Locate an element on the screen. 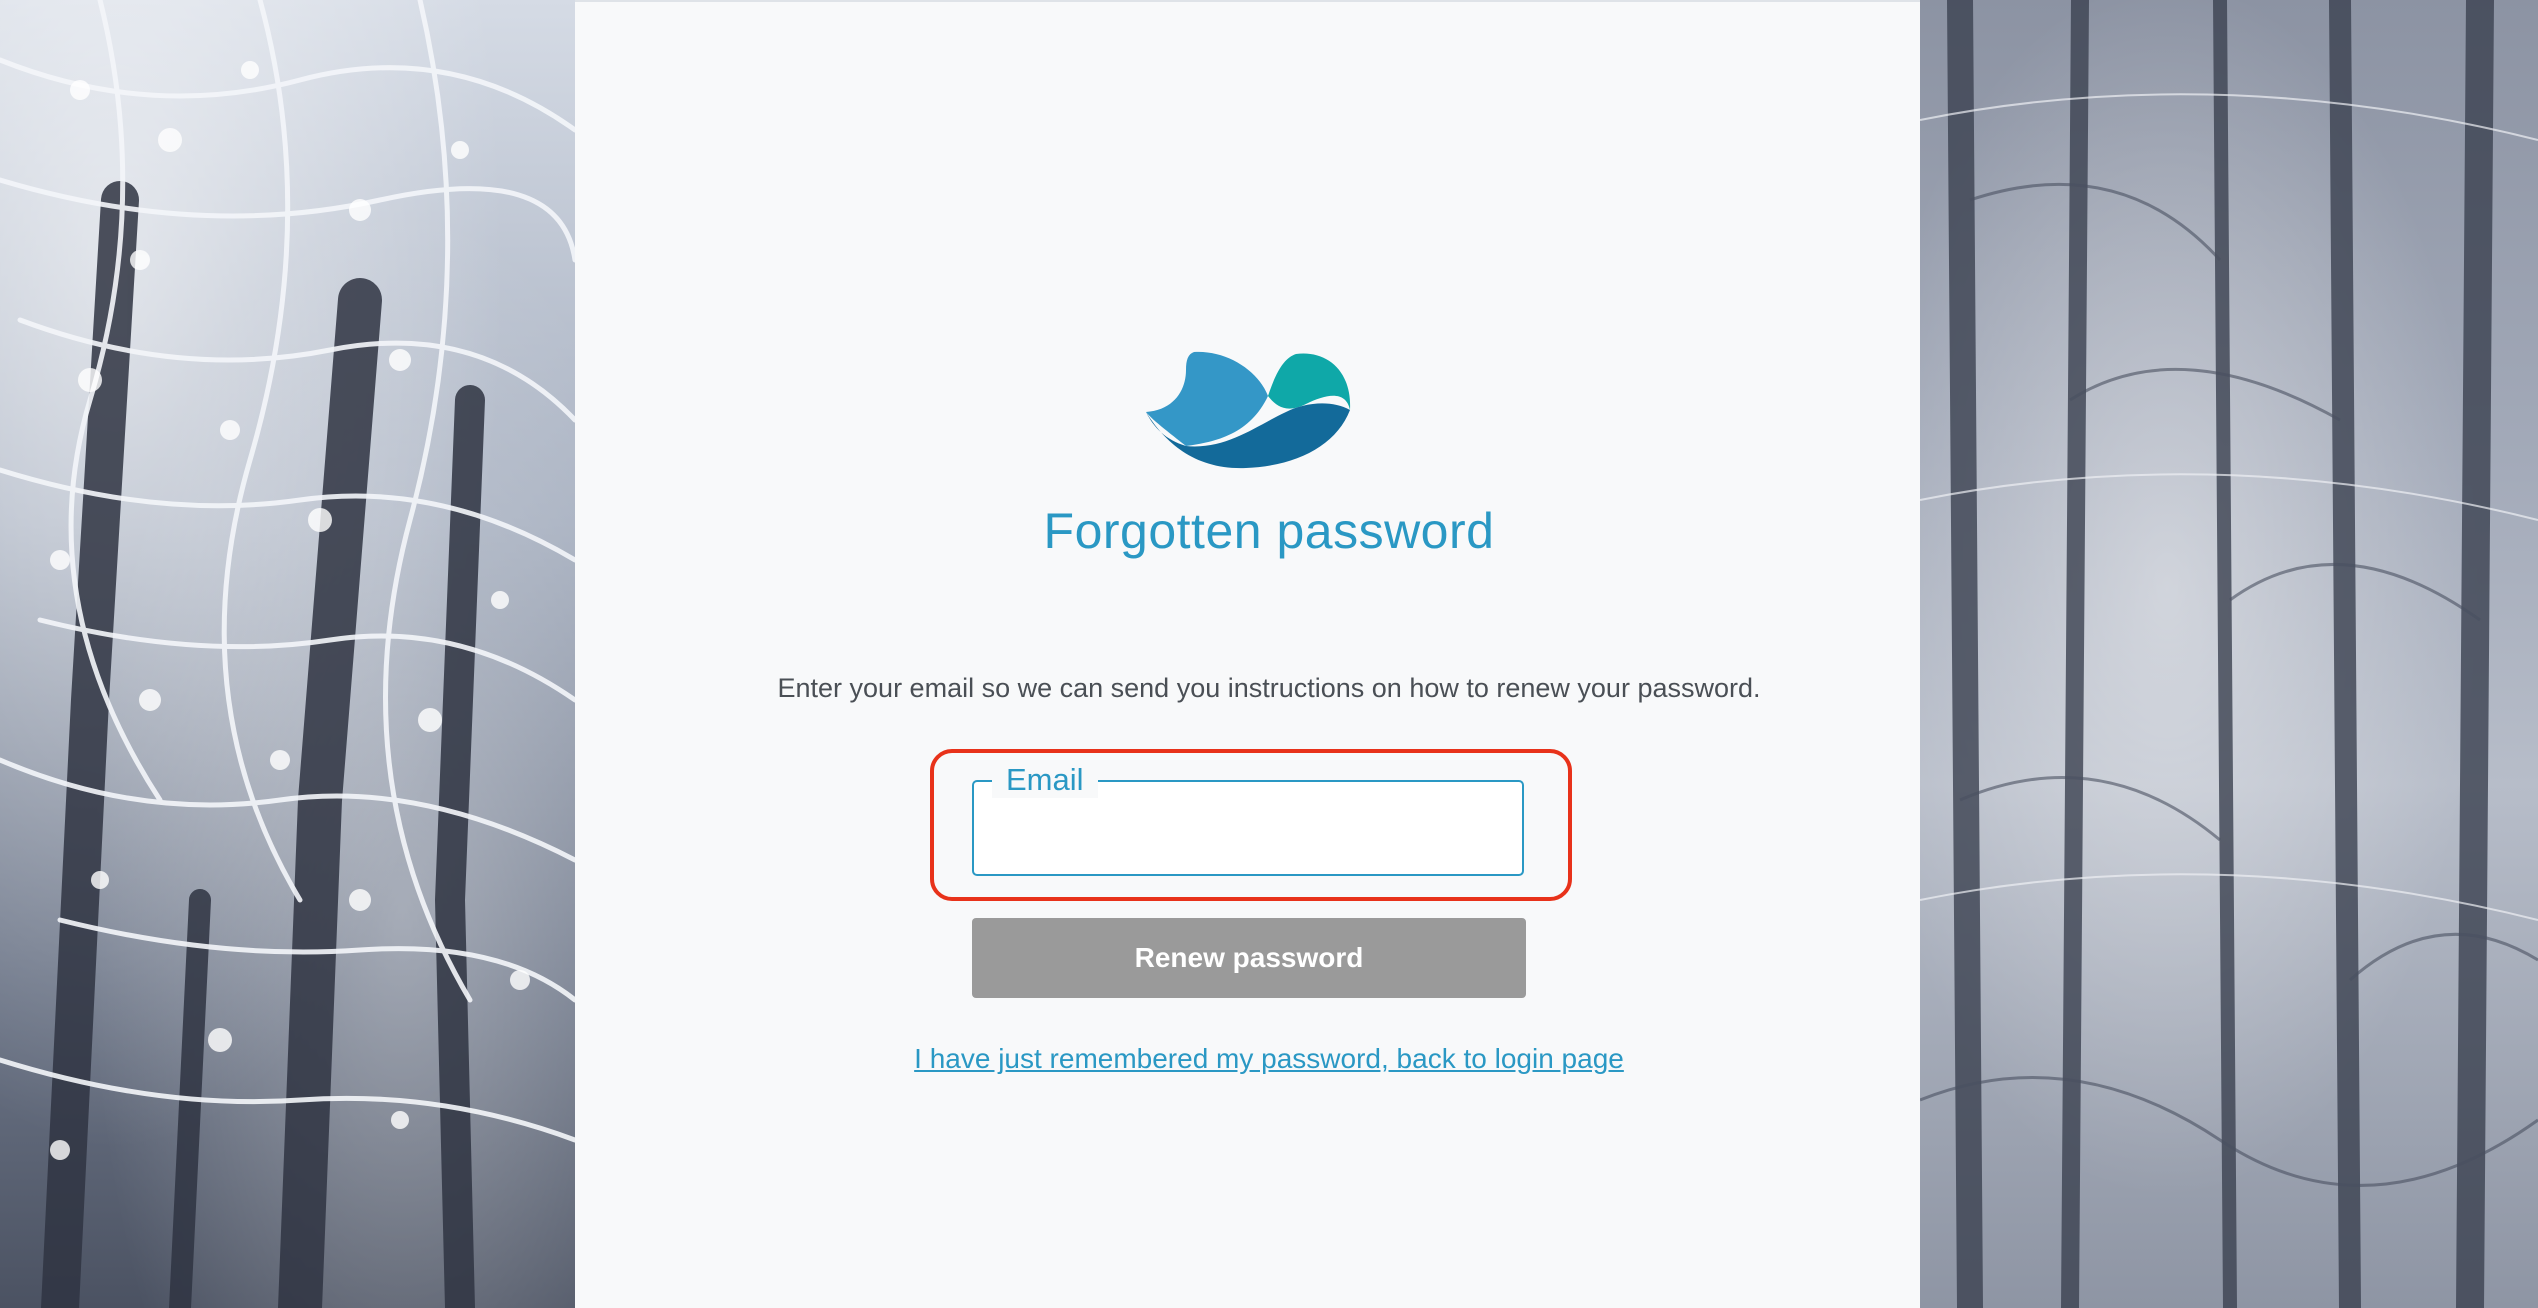 Image resolution: width=2538 pixels, height=1308 pixels. renew-password-button: Renew password is located at coordinates (1249, 958).